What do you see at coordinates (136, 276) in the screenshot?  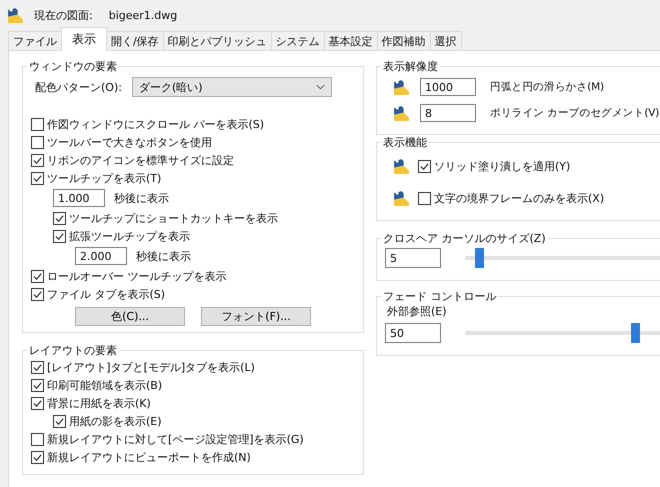 I see `checkbox-label: ロールオーバー ツールチップを表示` at bounding box center [136, 276].